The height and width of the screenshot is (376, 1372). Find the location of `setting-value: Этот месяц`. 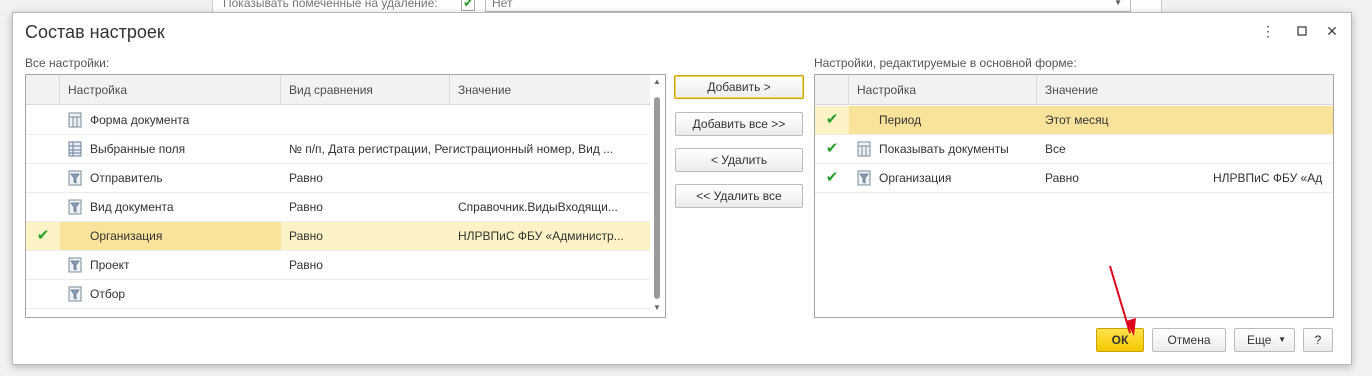

setting-value: Этот месяц is located at coordinates (1185, 120).